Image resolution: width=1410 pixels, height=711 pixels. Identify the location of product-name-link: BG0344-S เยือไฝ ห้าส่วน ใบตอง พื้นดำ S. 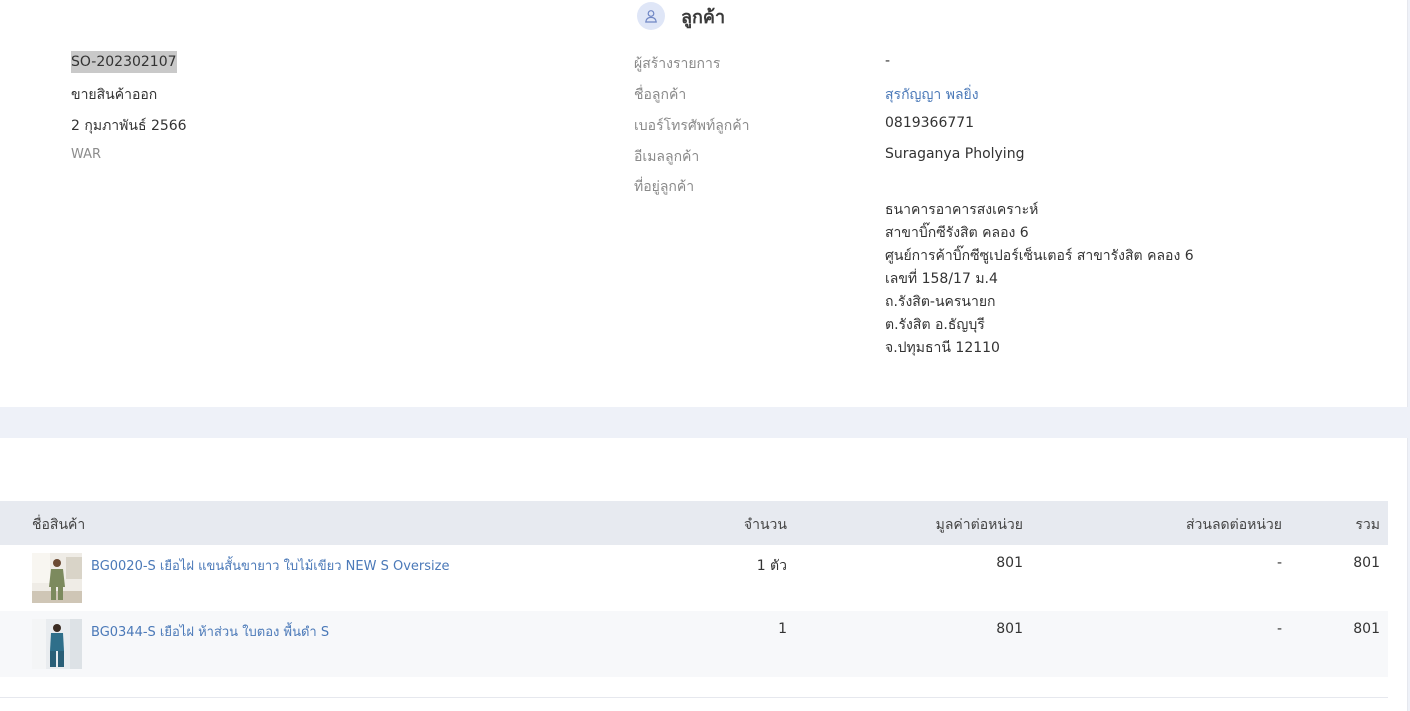
(210, 631).